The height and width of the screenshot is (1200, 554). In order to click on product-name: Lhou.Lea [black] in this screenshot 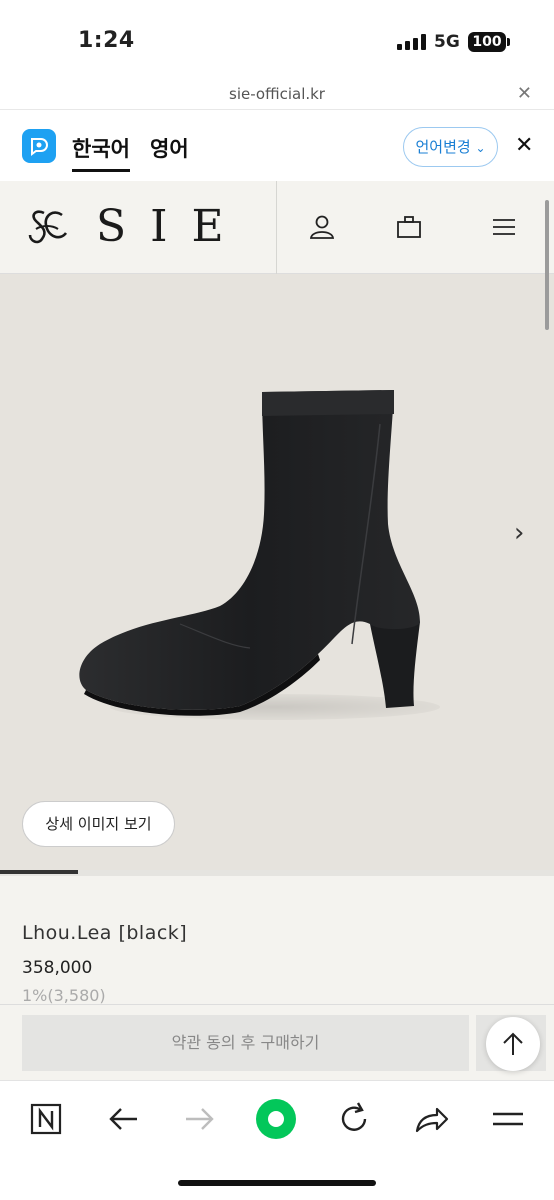, I will do `click(105, 933)`.